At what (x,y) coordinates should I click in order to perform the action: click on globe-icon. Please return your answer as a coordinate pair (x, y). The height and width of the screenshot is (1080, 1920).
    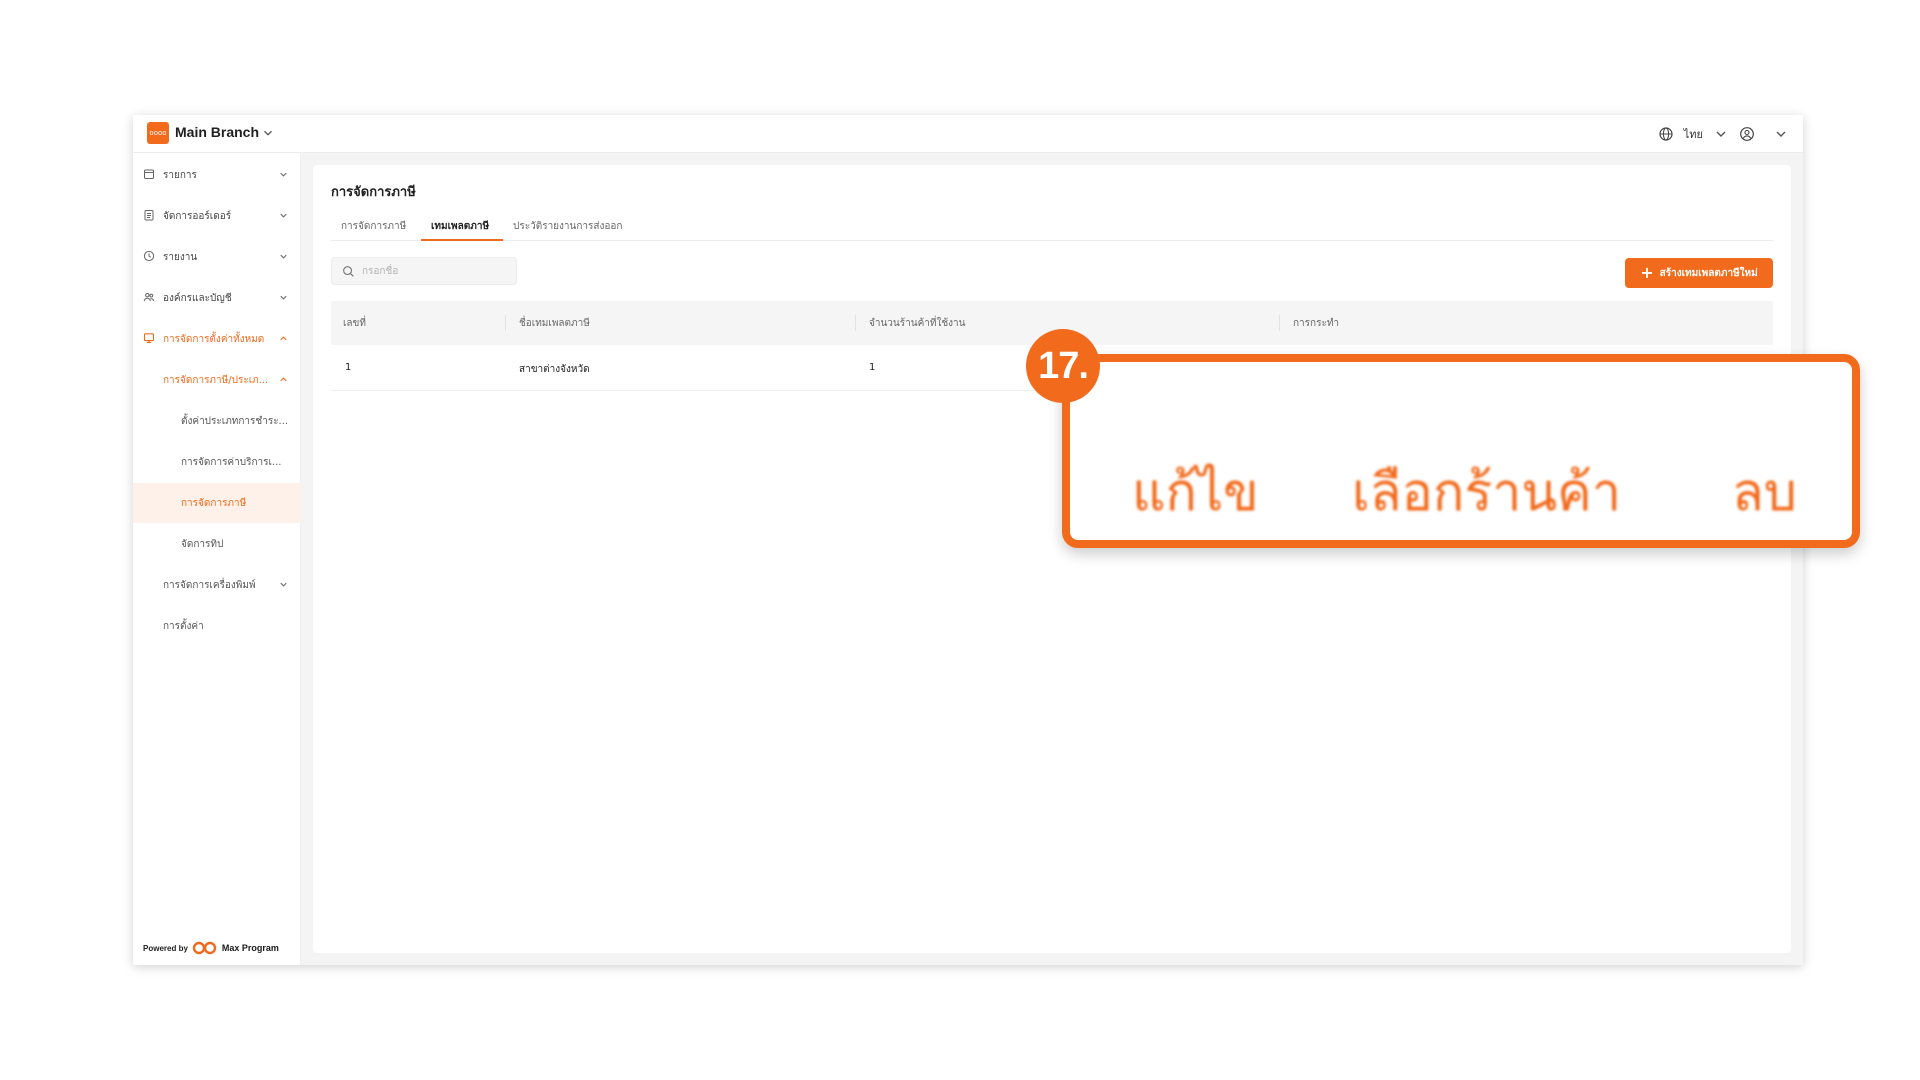
    Looking at the image, I should click on (1666, 134).